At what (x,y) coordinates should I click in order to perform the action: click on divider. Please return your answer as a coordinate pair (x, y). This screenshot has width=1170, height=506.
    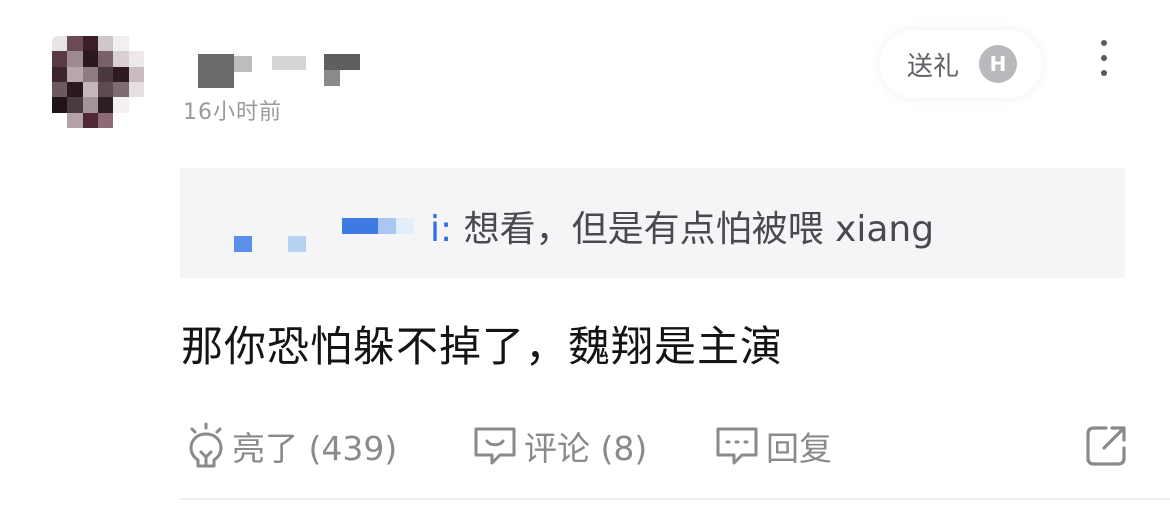
    Looking at the image, I should click on (675, 499).